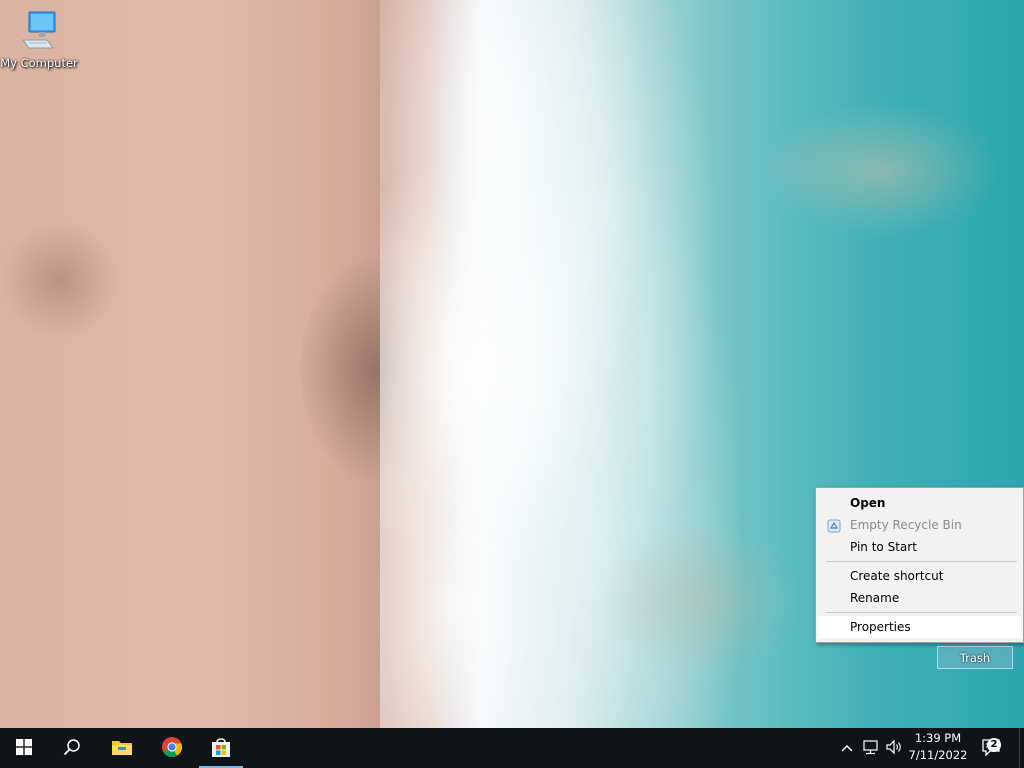 This screenshot has height=768, width=1024. I want to click on menu-item-properties: Properties, so click(919, 627).